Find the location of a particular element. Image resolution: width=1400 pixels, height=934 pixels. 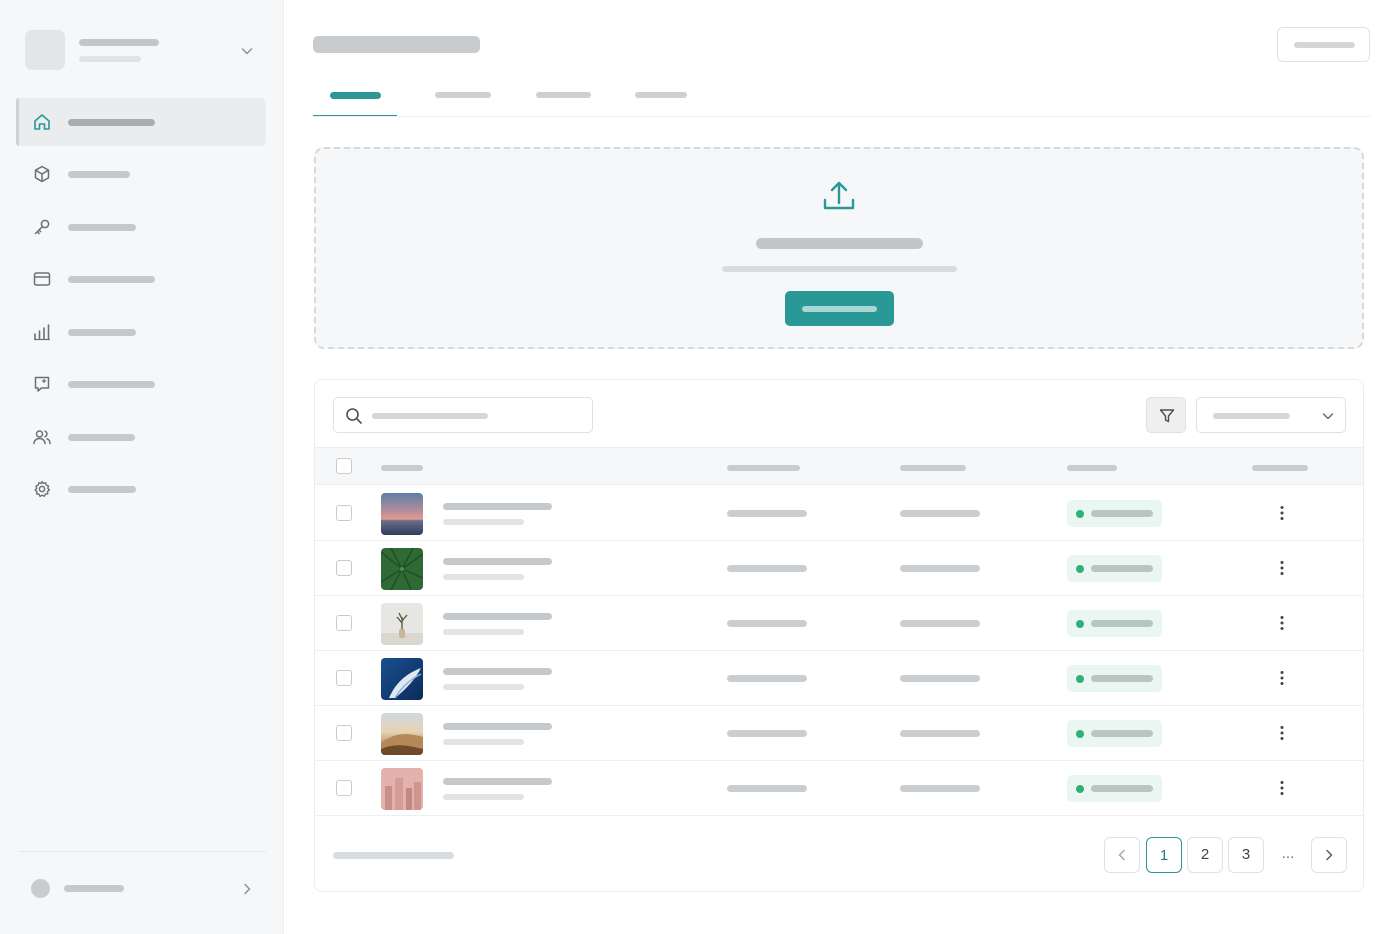

prev-page-button is located at coordinates (1122, 855).